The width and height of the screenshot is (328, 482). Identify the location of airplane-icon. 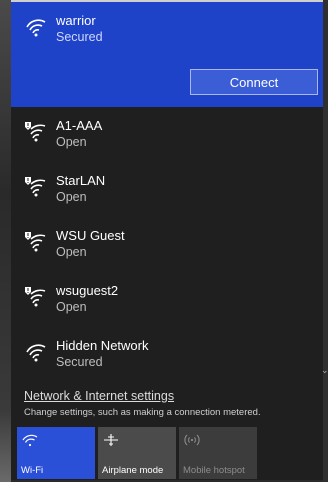
(111, 440).